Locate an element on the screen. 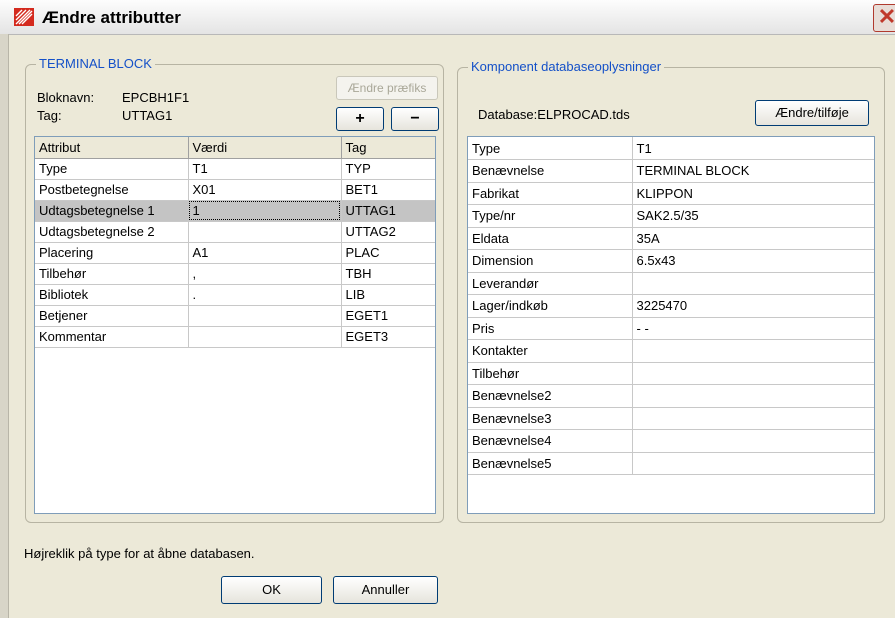  column-header-vaerdi: Værdi is located at coordinates (265, 148).